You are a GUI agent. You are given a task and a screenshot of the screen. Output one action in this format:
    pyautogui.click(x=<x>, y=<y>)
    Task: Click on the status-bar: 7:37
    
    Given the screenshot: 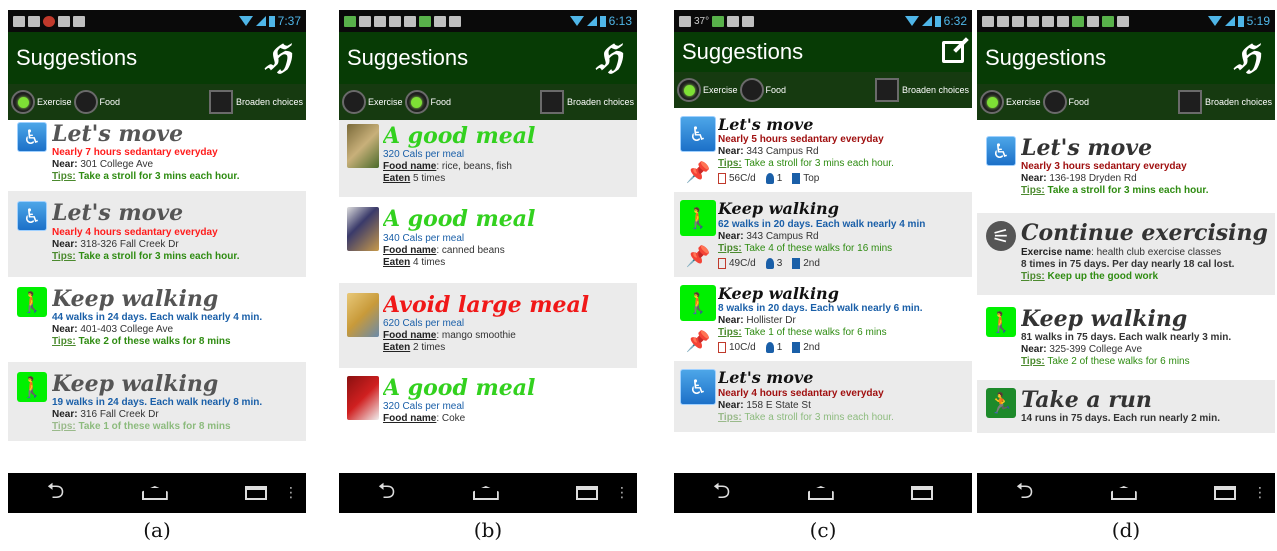 What is the action you would take?
    pyautogui.click(x=157, y=21)
    